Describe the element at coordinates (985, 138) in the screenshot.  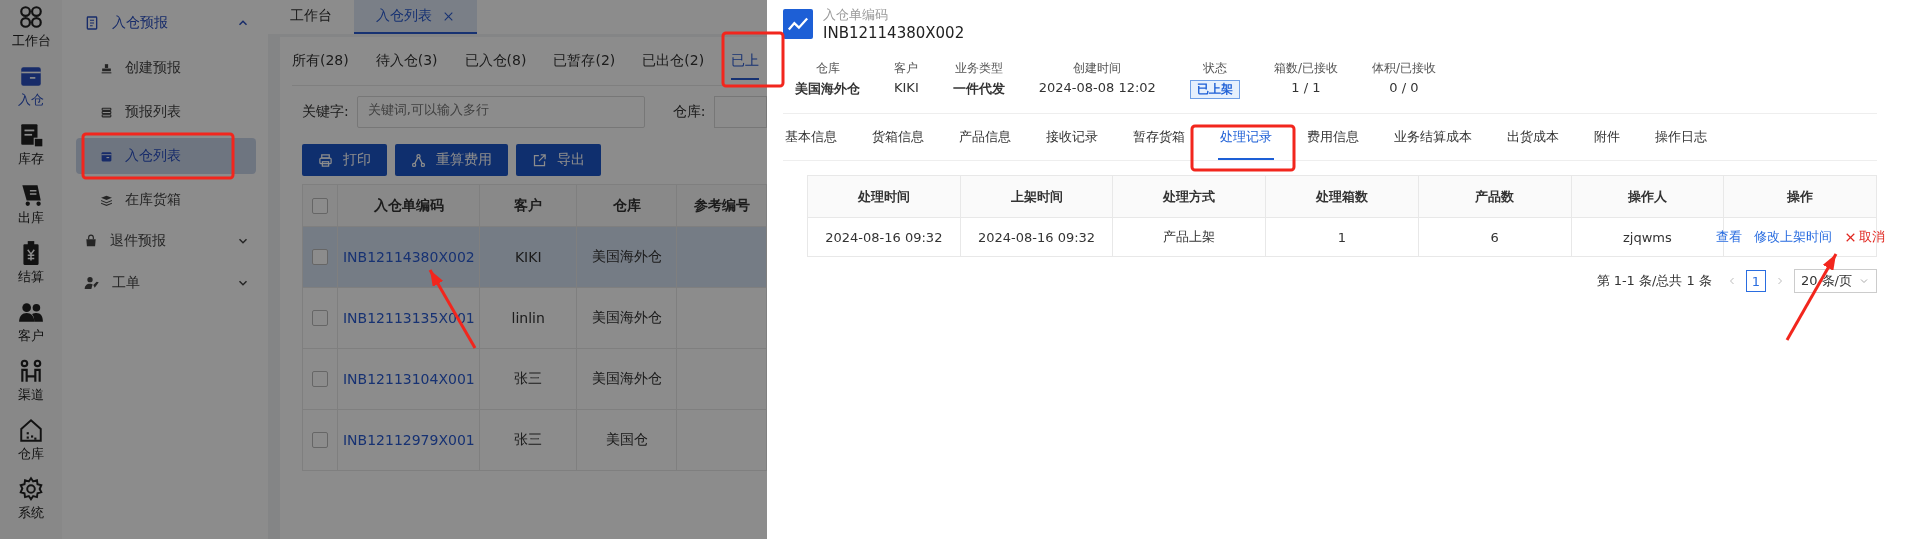
I see `detail-tab: 产品信息` at that location.